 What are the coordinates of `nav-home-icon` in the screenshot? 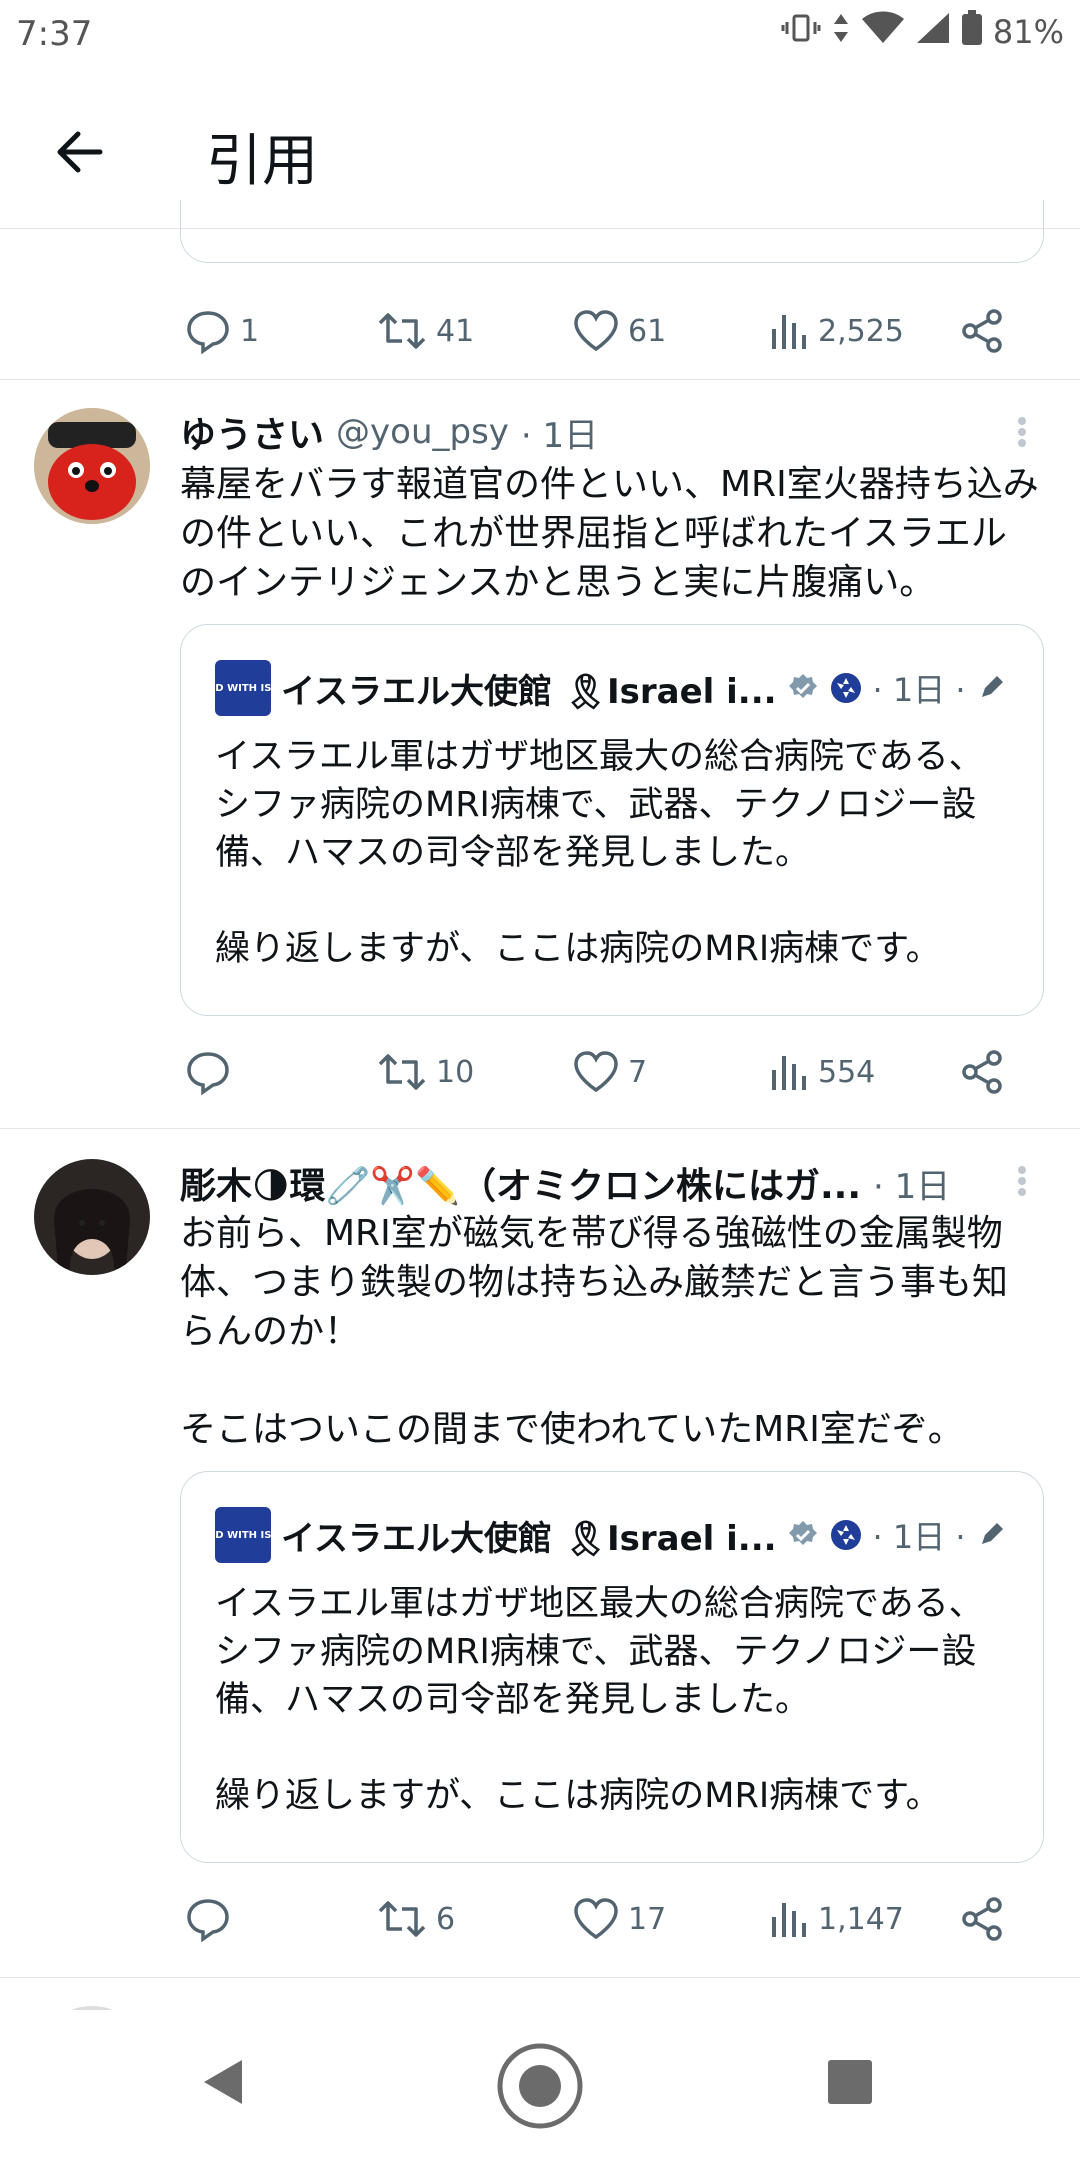 It's located at (540, 2086).